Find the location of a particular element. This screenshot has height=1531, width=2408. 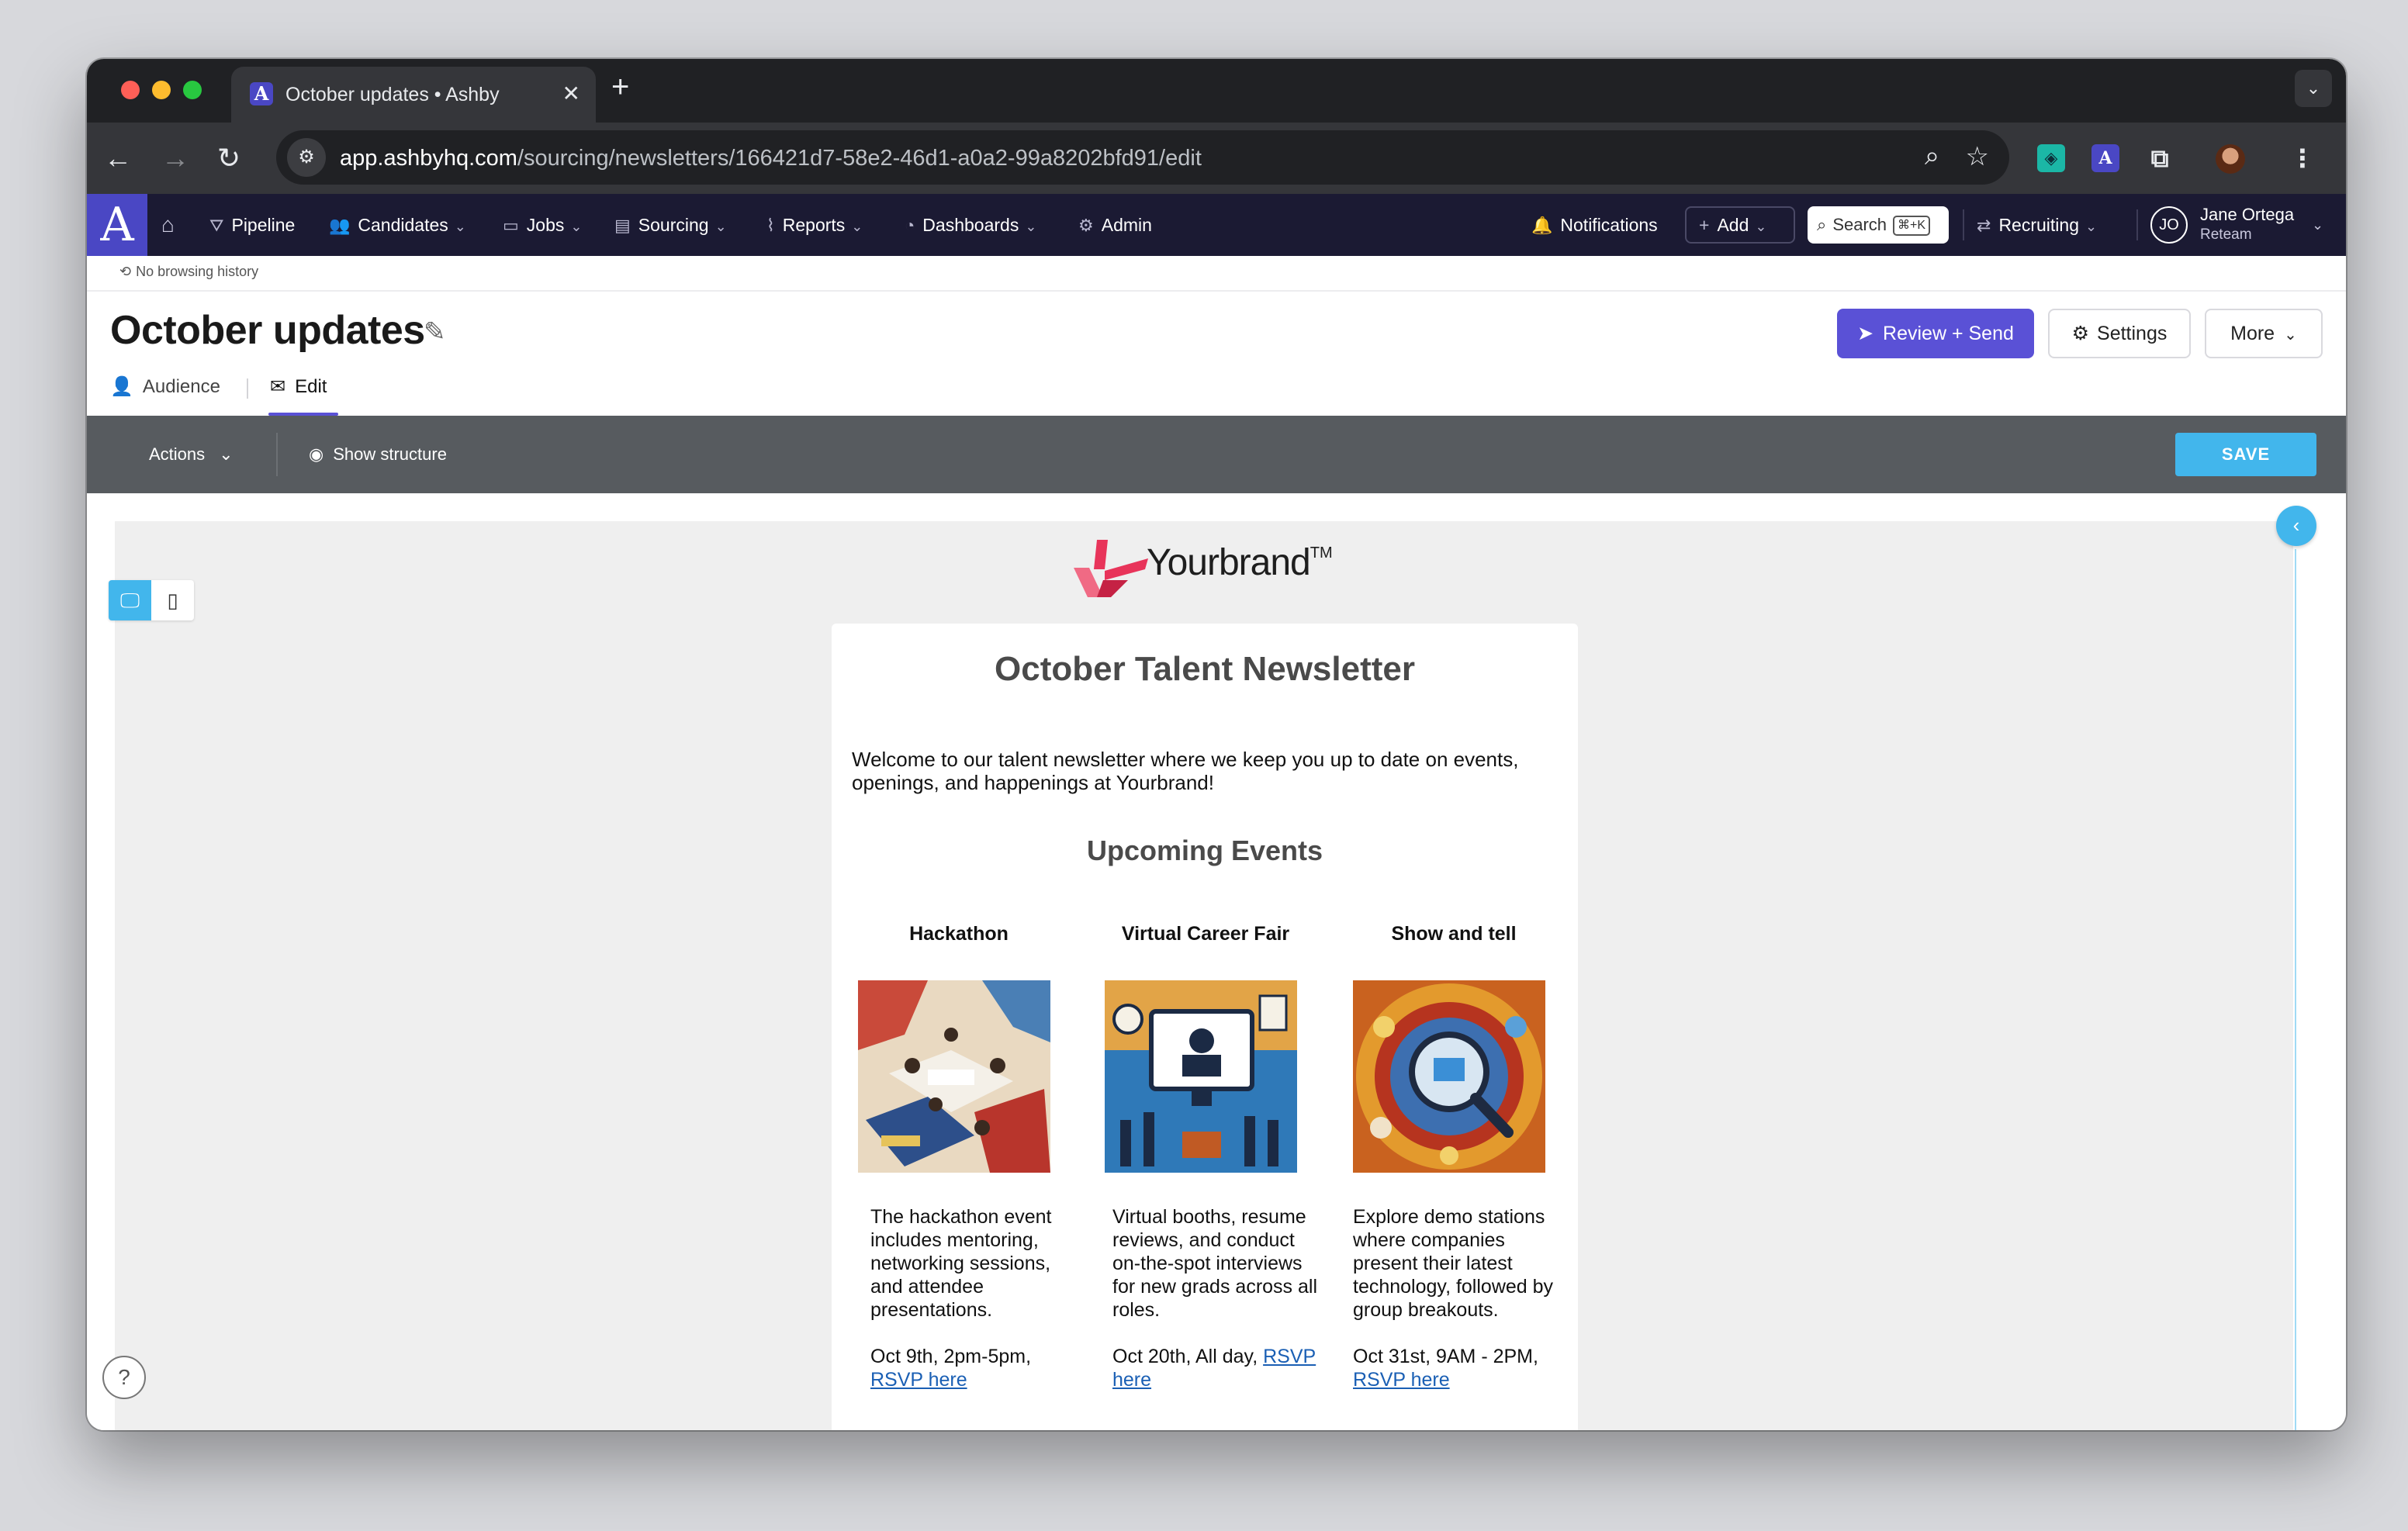

tab-label: Edit is located at coordinates (311, 386).